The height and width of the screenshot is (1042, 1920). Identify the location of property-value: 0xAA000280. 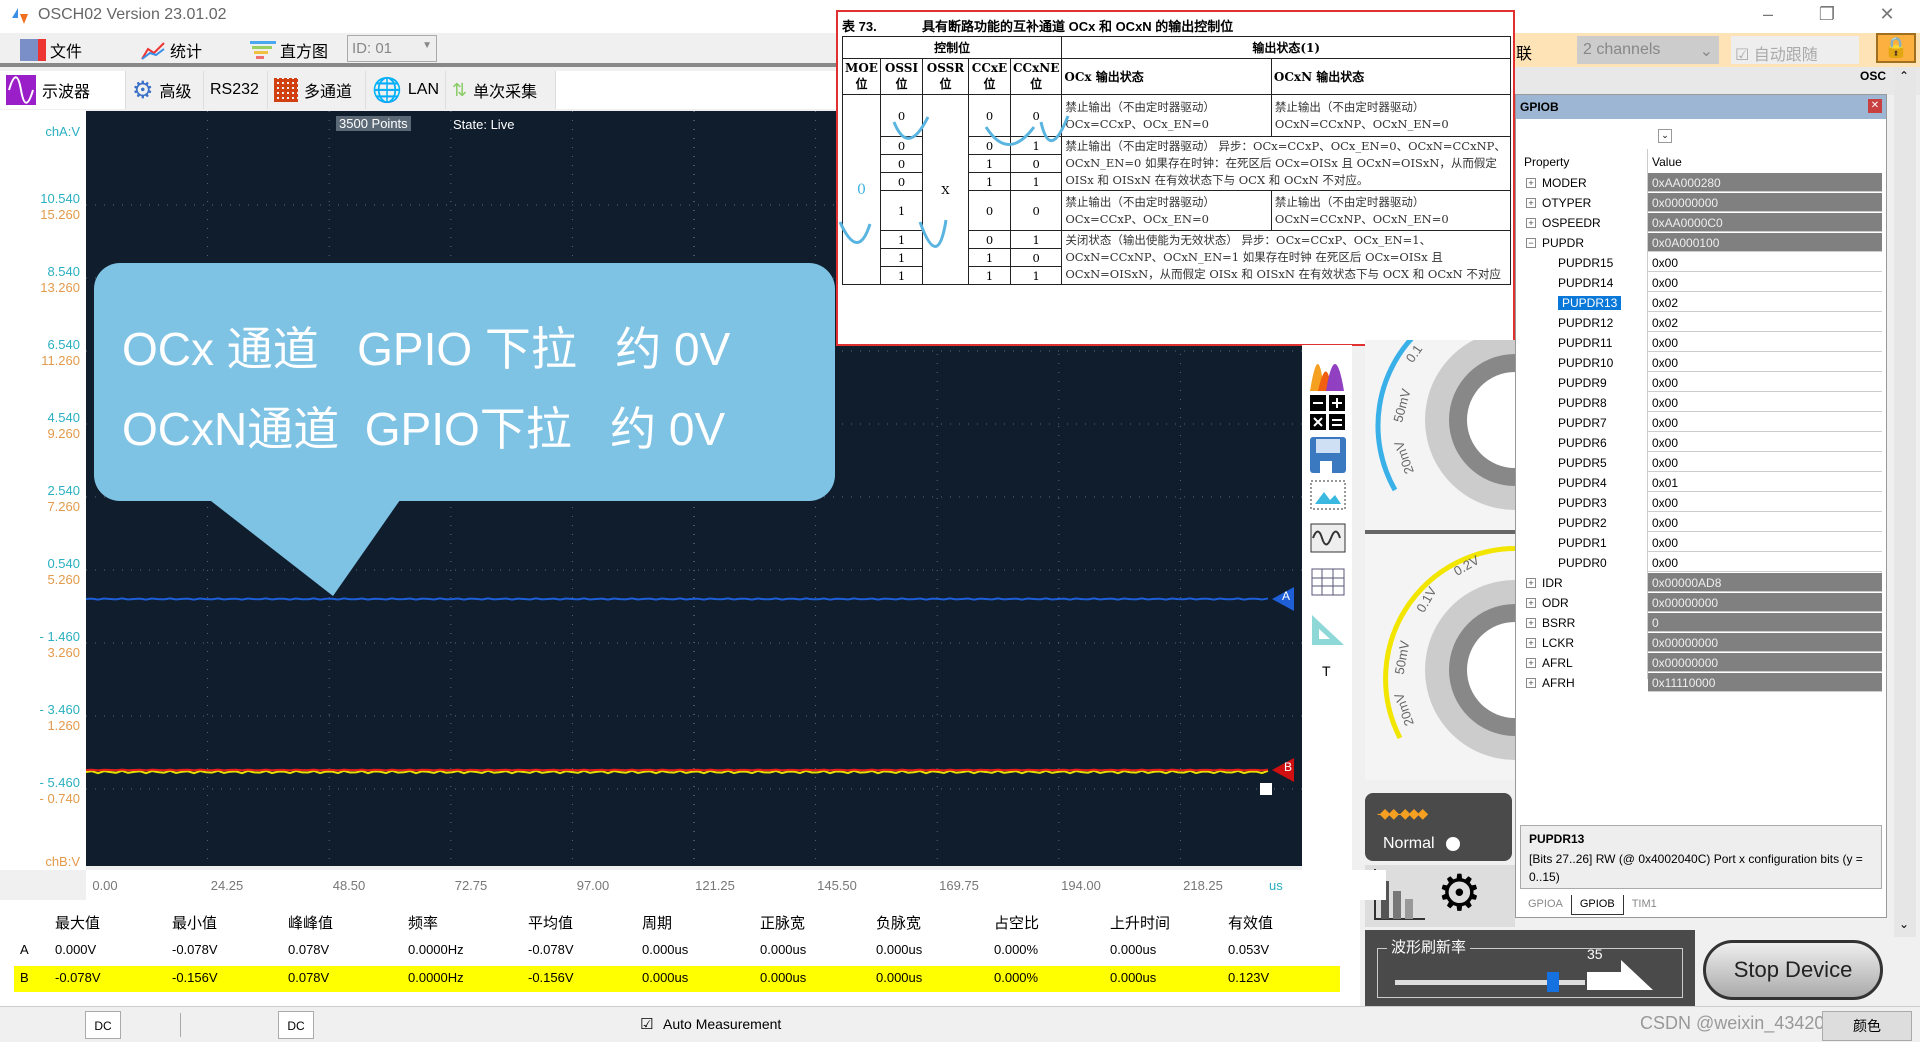
(1765, 182).